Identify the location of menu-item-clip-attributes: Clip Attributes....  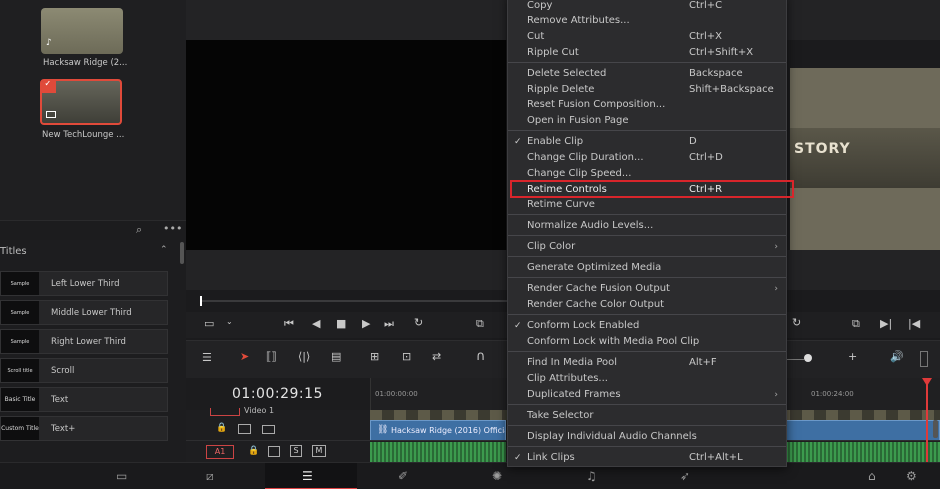
(647, 379).